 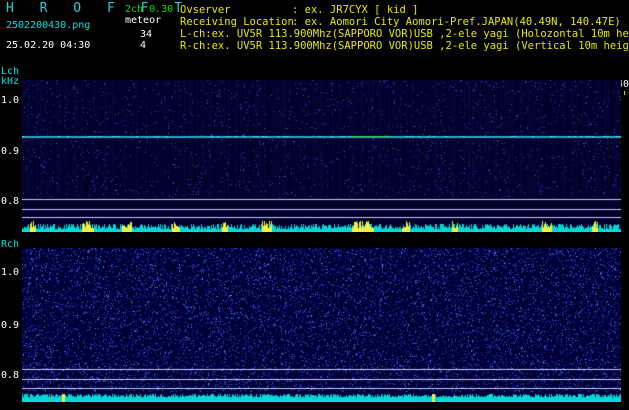 I want to click on category-label: meteor, so click(x=143, y=20).